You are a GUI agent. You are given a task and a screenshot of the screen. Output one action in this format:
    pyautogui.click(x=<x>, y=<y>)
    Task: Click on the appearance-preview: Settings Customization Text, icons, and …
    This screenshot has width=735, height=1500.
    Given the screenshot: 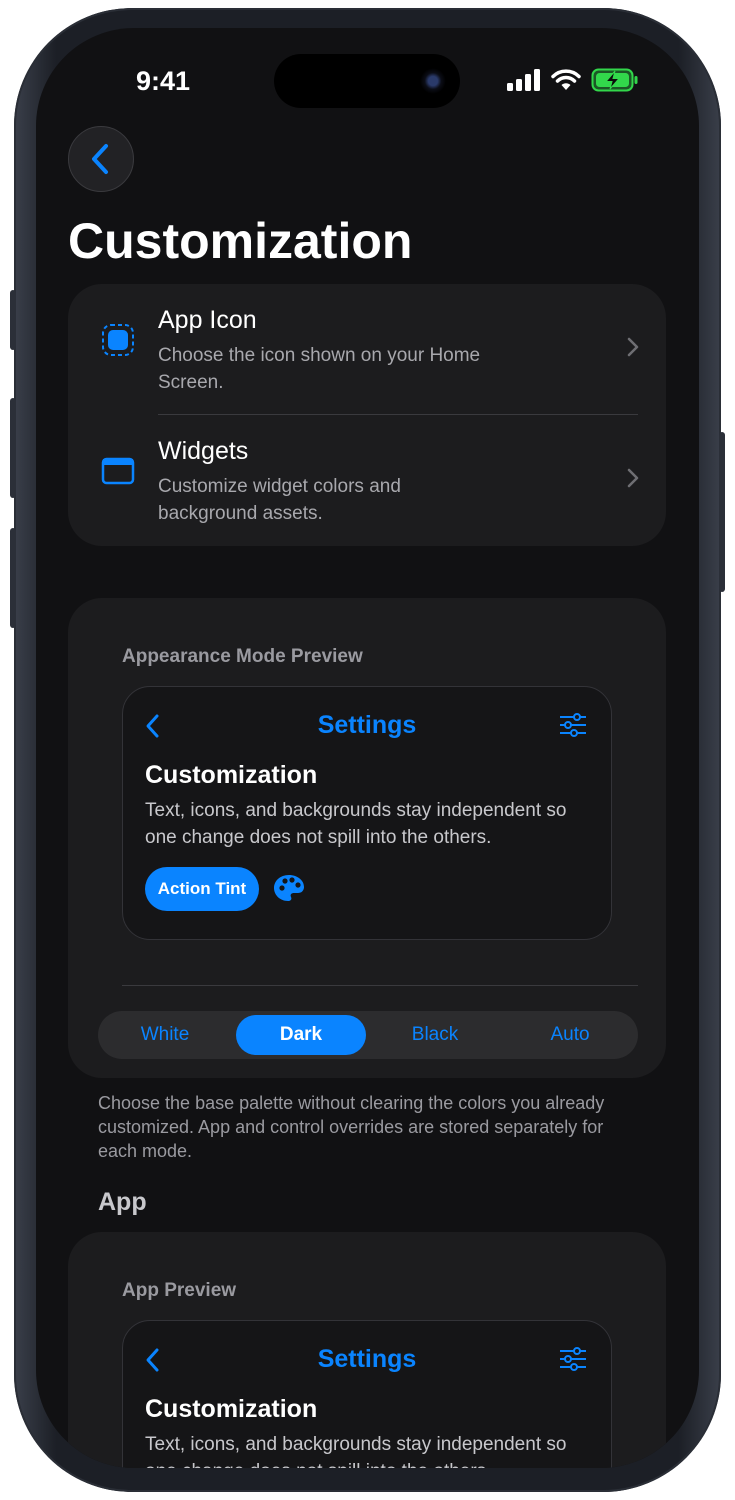 What is the action you would take?
    pyautogui.click(x=367, y=813)
    